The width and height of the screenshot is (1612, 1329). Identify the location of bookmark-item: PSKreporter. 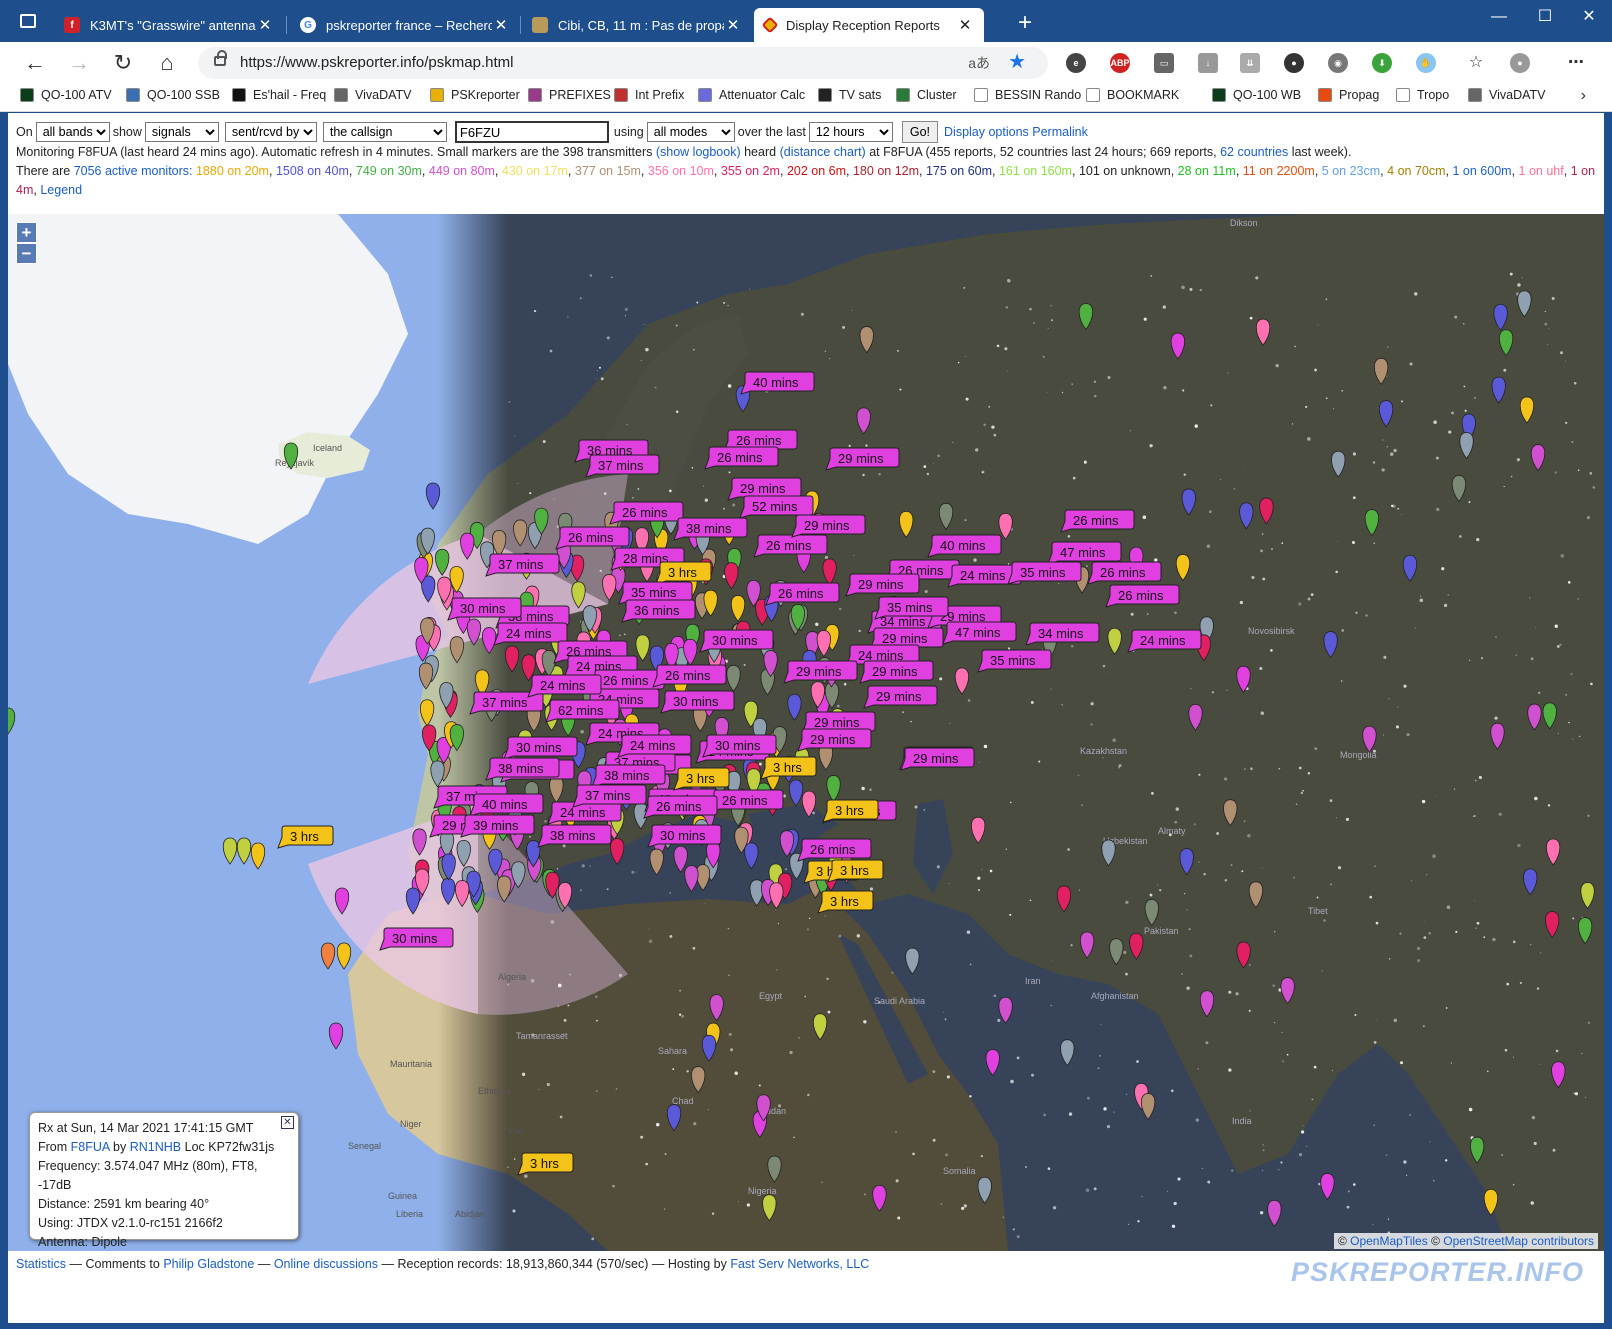
(475, 95).